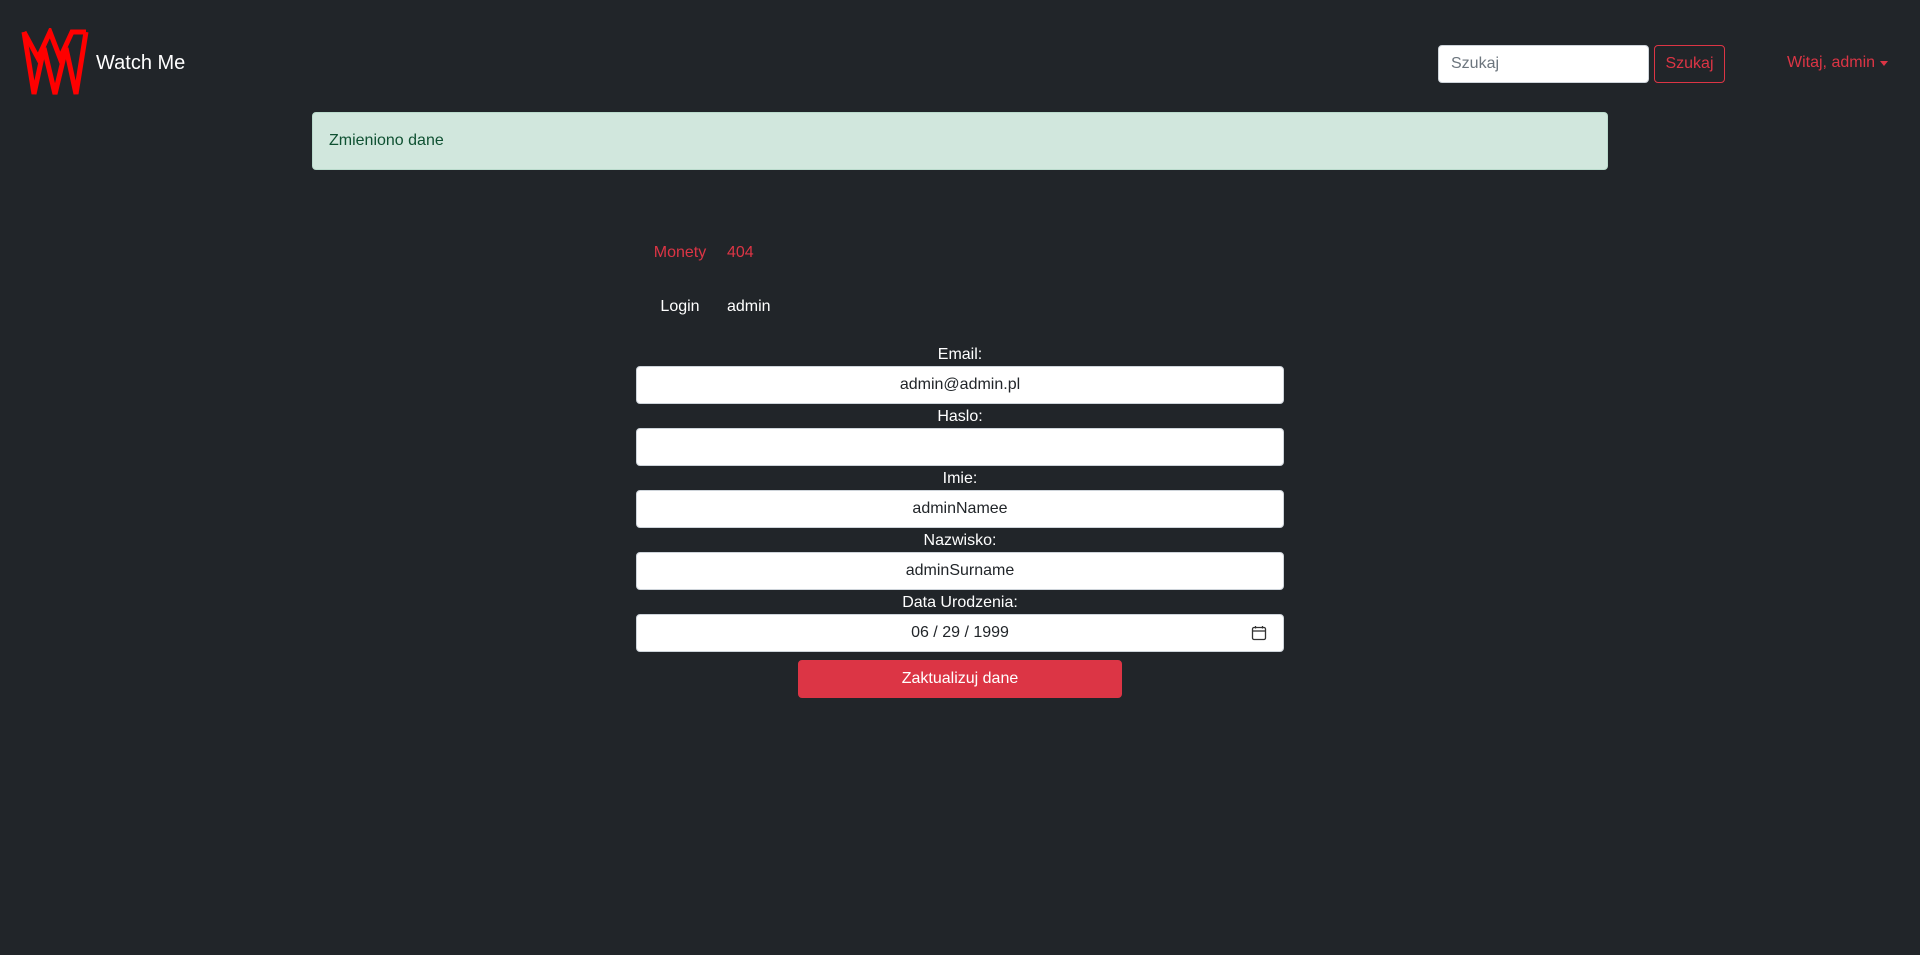 This screenshot has height=955, width=1920. I want to click on email-label: Email:, so click(960, 354).